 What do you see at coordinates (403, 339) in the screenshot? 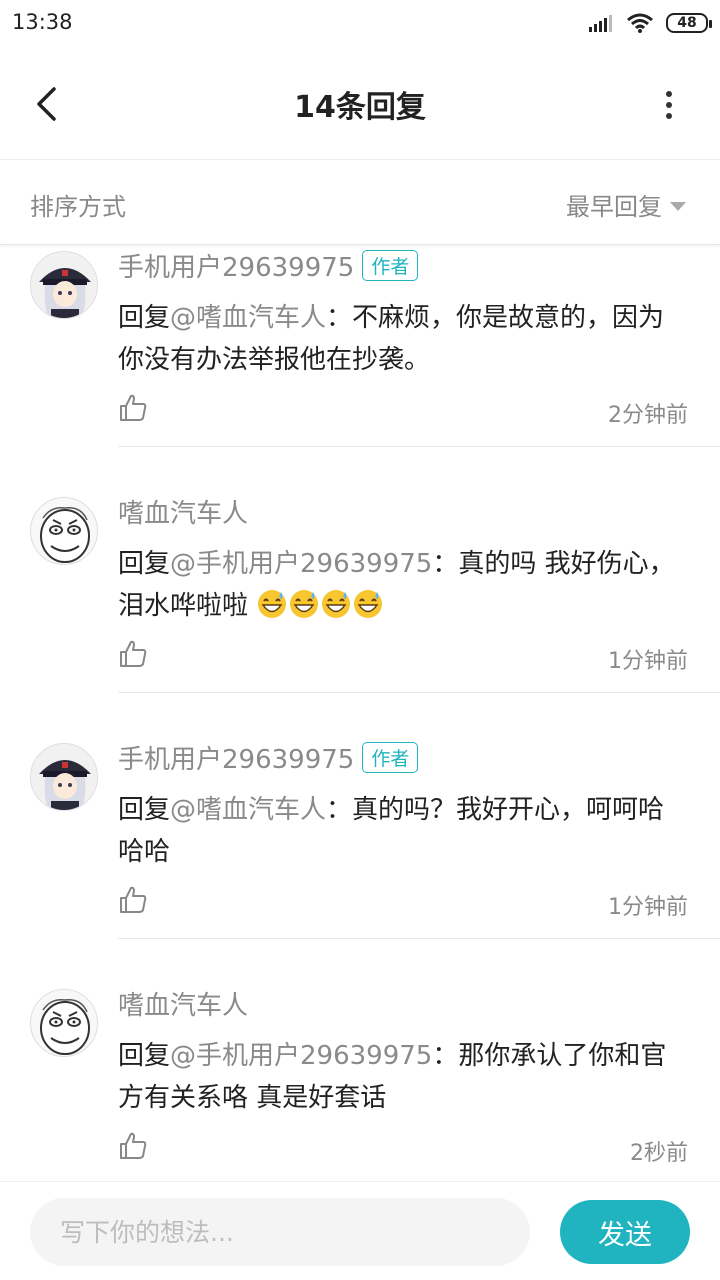
I see `comment-text: 回复@嗜血汽车人：不麻烦，你是故意的，因为你没有办法举报他在抄袭。` at bounding box center [403, 339].